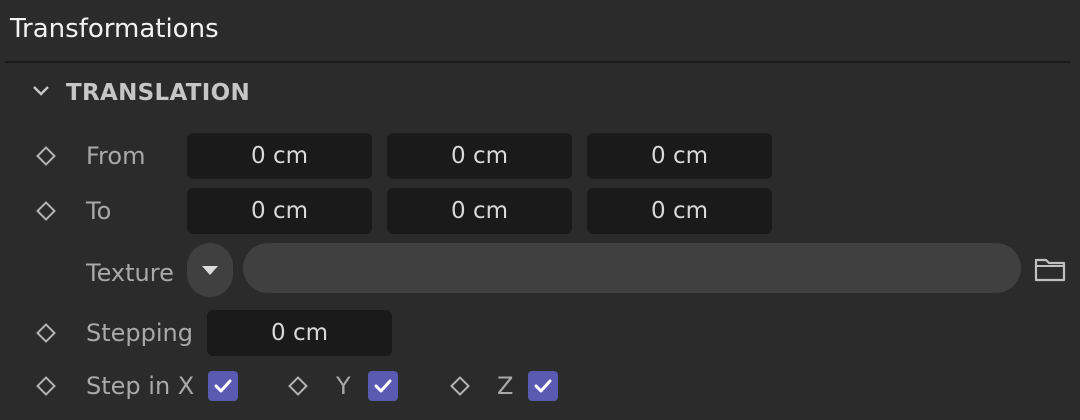  Describe the element at coordinates (158, 93) in the screenshot. I see `section-translation-label: TRANSLATION` at that location.